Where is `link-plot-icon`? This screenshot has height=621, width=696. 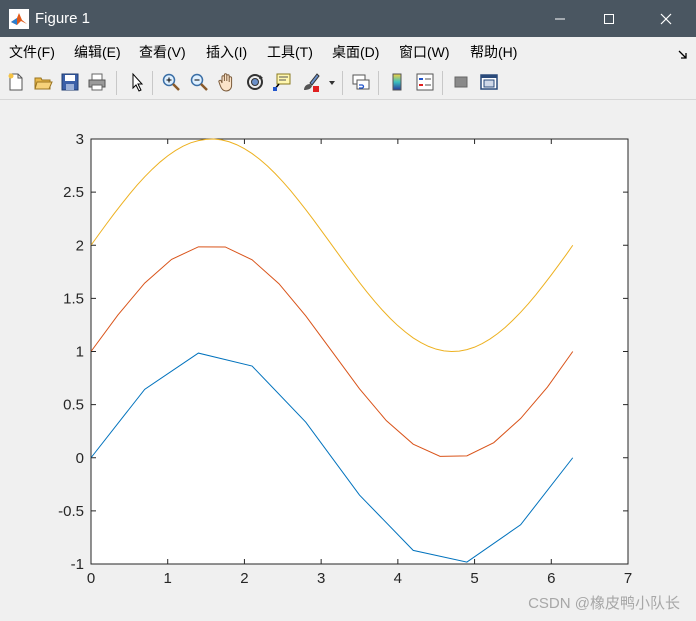
link-plot-icon is located at coordinates (361, 82).